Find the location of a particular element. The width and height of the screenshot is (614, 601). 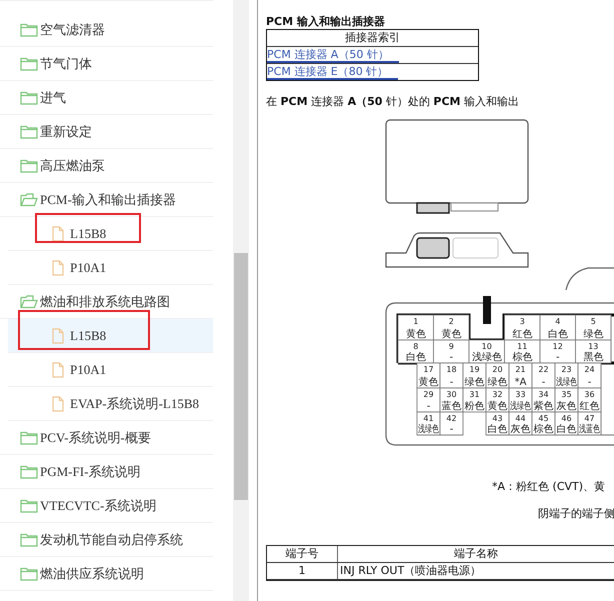

pin-cell: 24 - is located at coordinates (590, 375).